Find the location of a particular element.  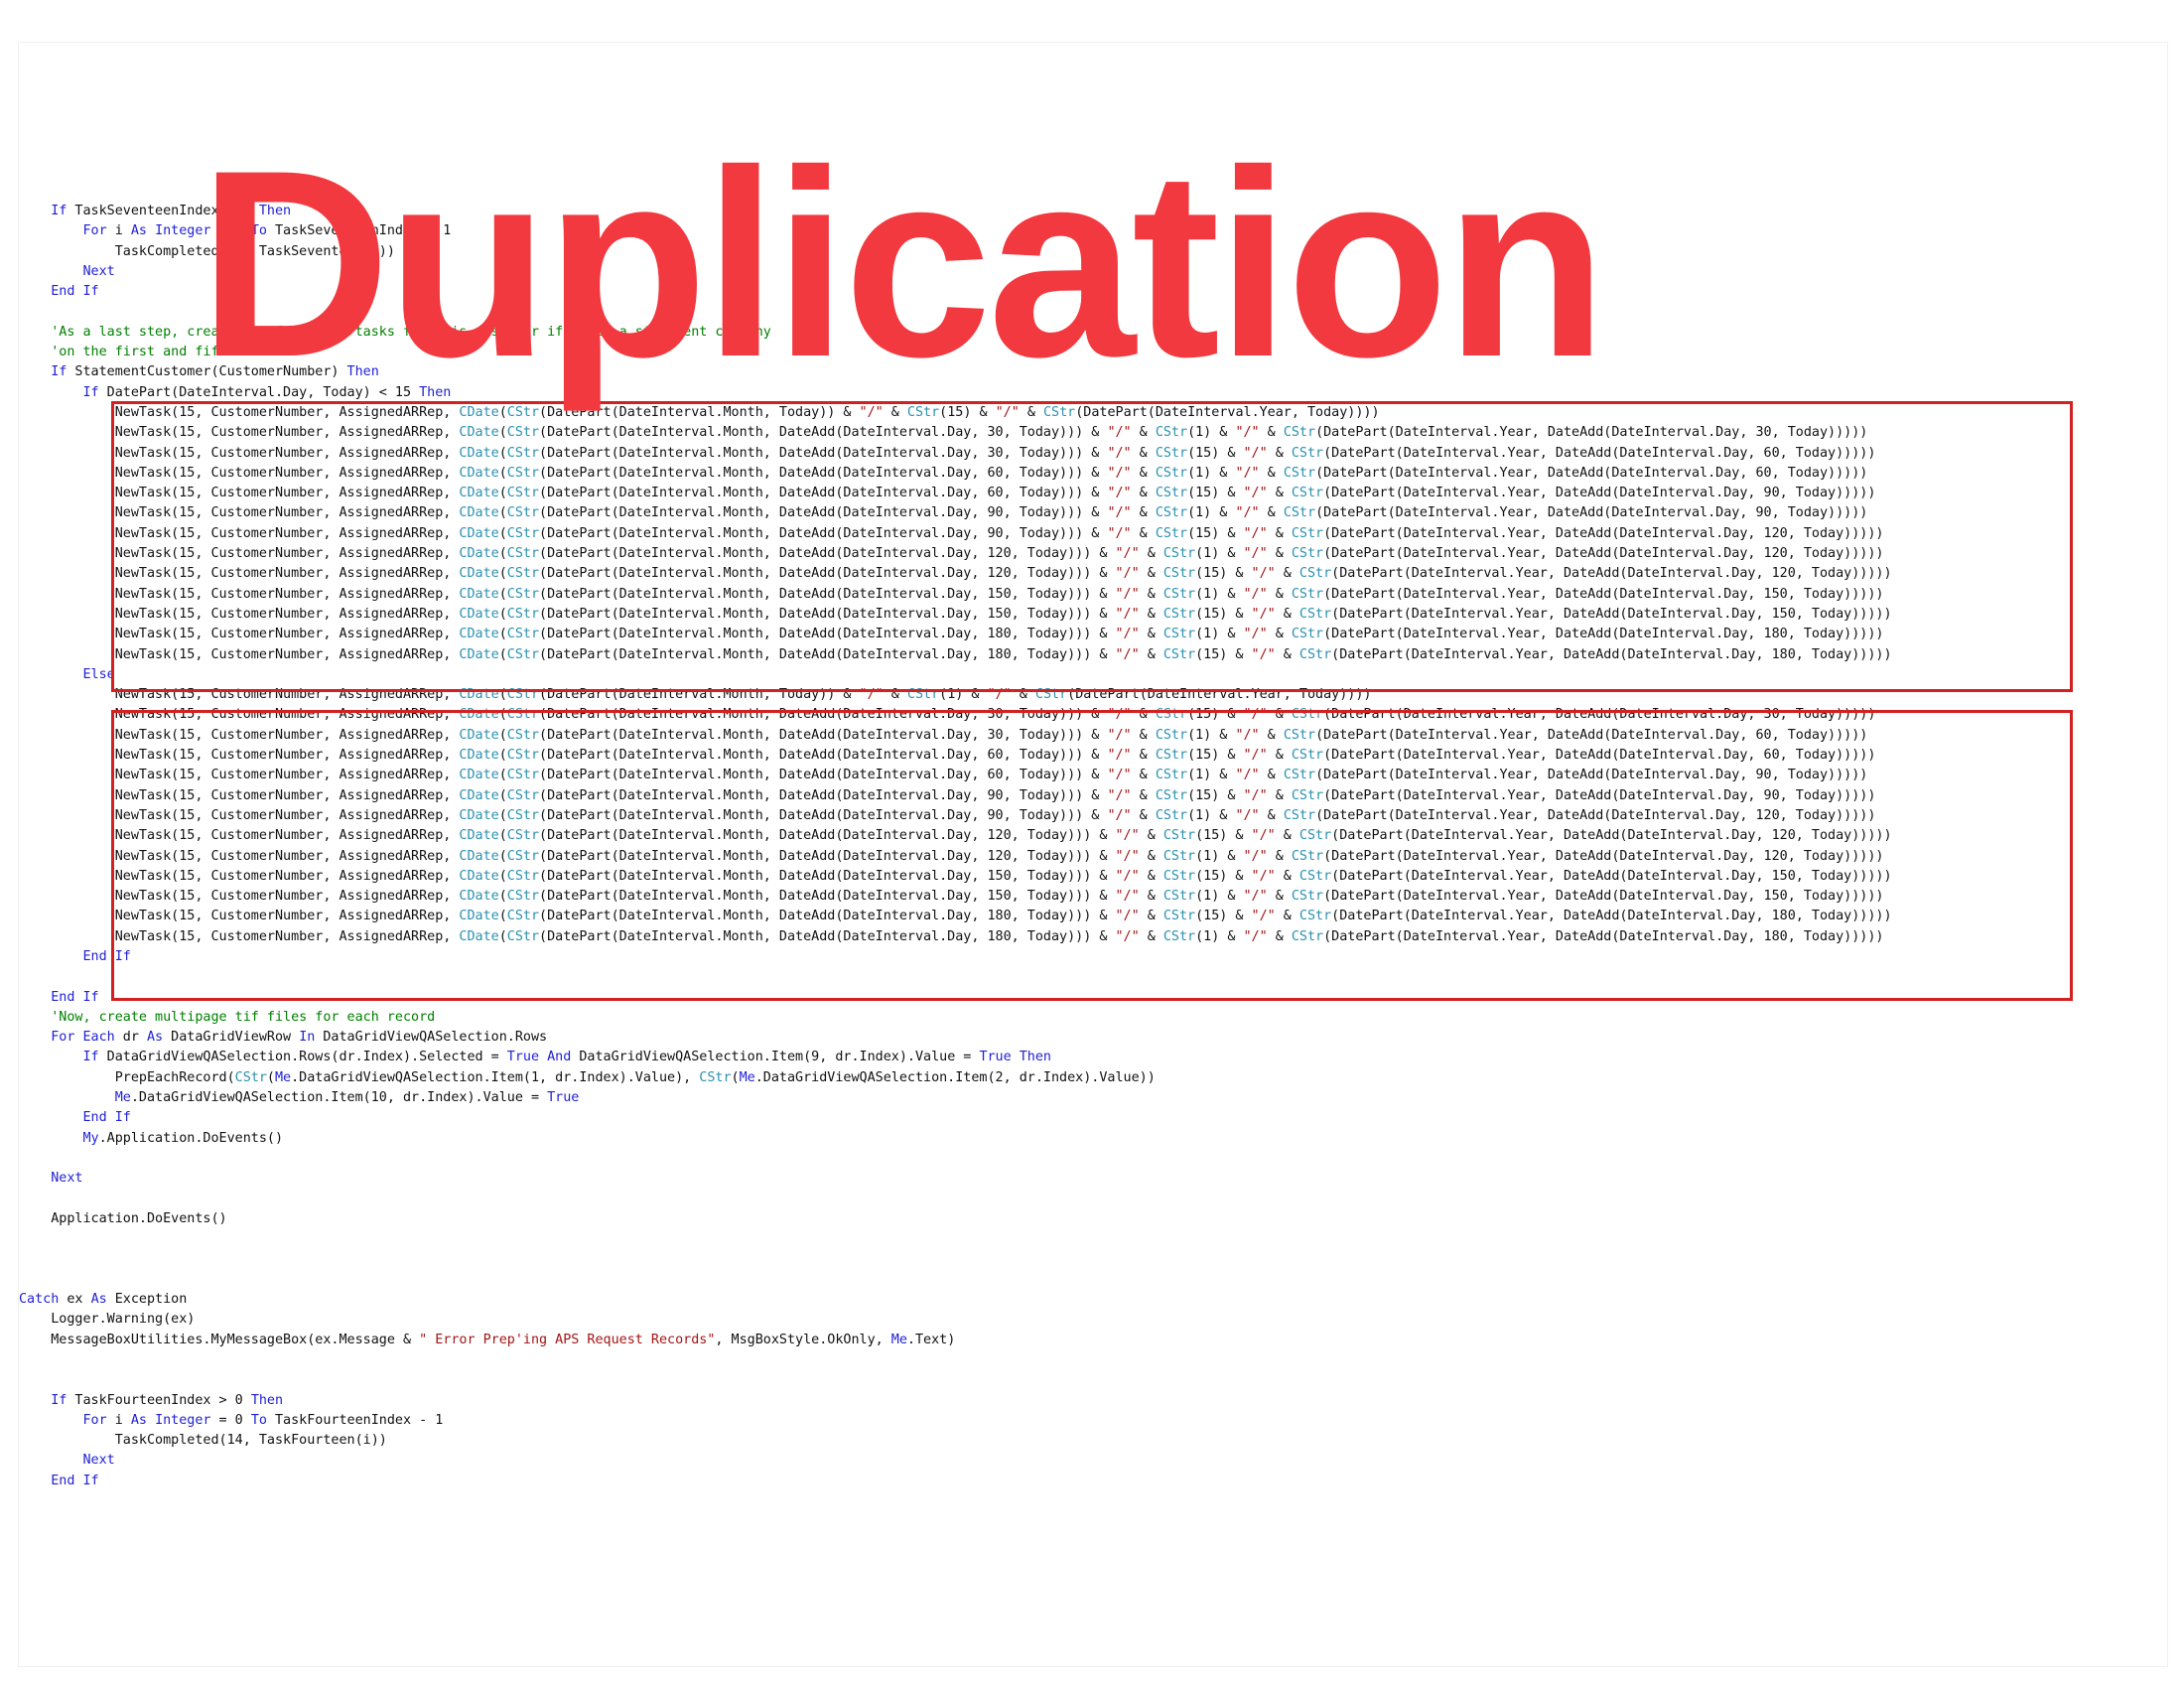

code-line: If TaskFourteenIndex > 0 Then is located at coordinates (167, 1400).